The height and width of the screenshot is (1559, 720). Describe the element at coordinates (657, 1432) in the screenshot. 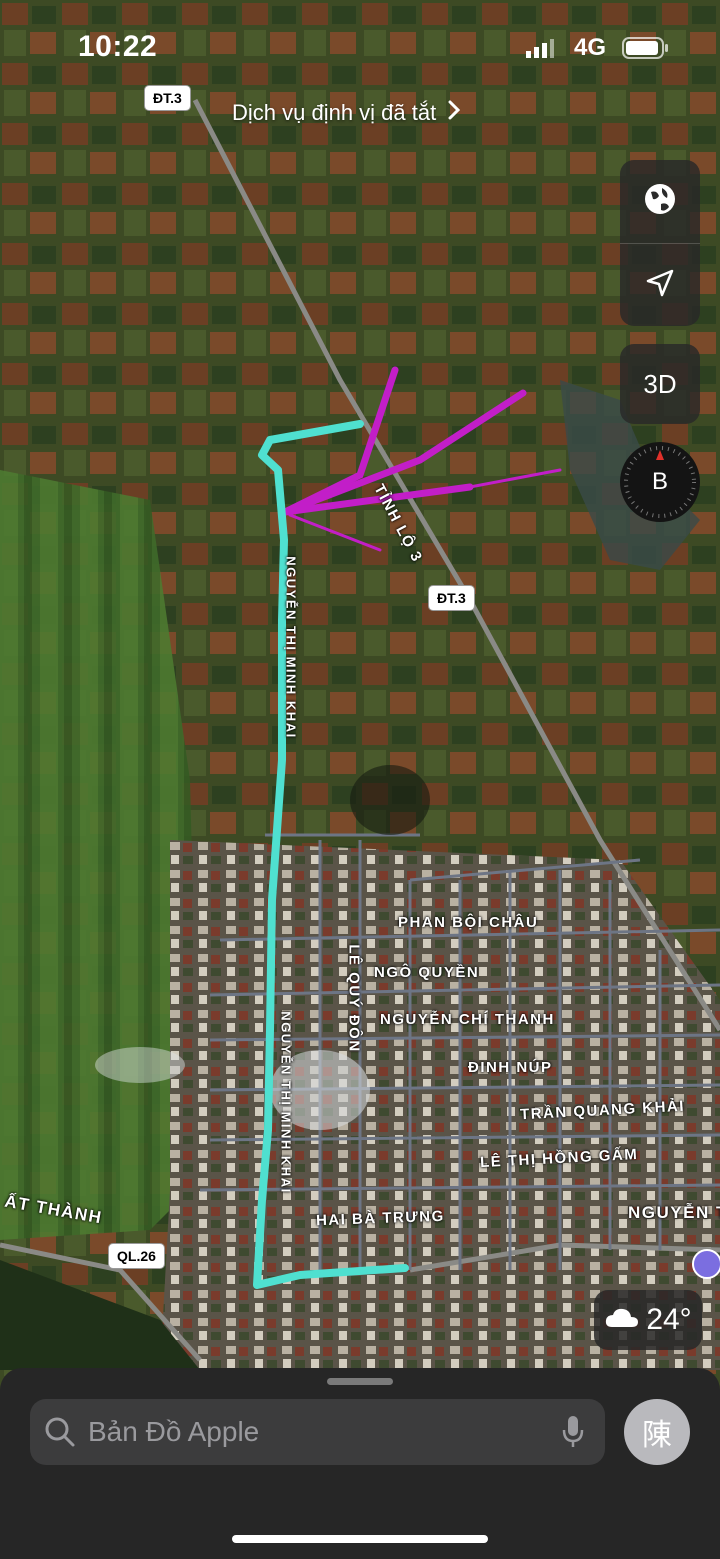

I see `avatar: 陳` at that location.